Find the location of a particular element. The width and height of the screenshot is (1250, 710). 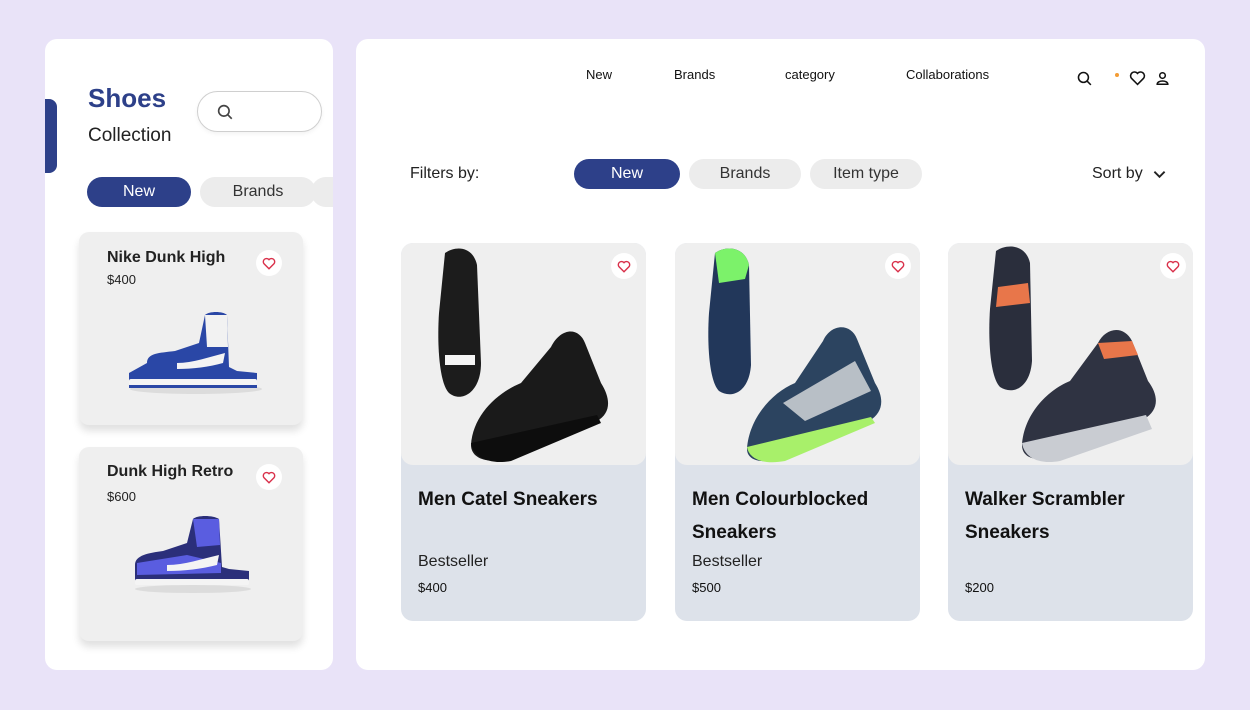

sidebar-chip-brands: Brands is located at coordinates (258, 192).